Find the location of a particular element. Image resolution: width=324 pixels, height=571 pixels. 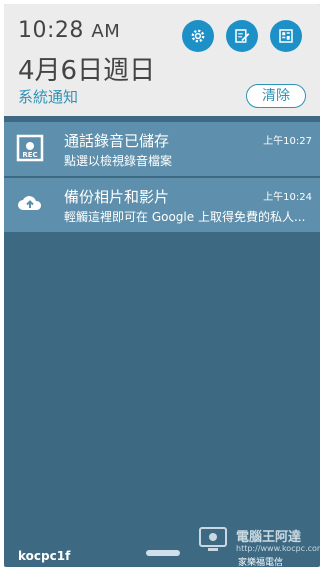

clock: 10:28 AM is located at coordinates (69, 30).